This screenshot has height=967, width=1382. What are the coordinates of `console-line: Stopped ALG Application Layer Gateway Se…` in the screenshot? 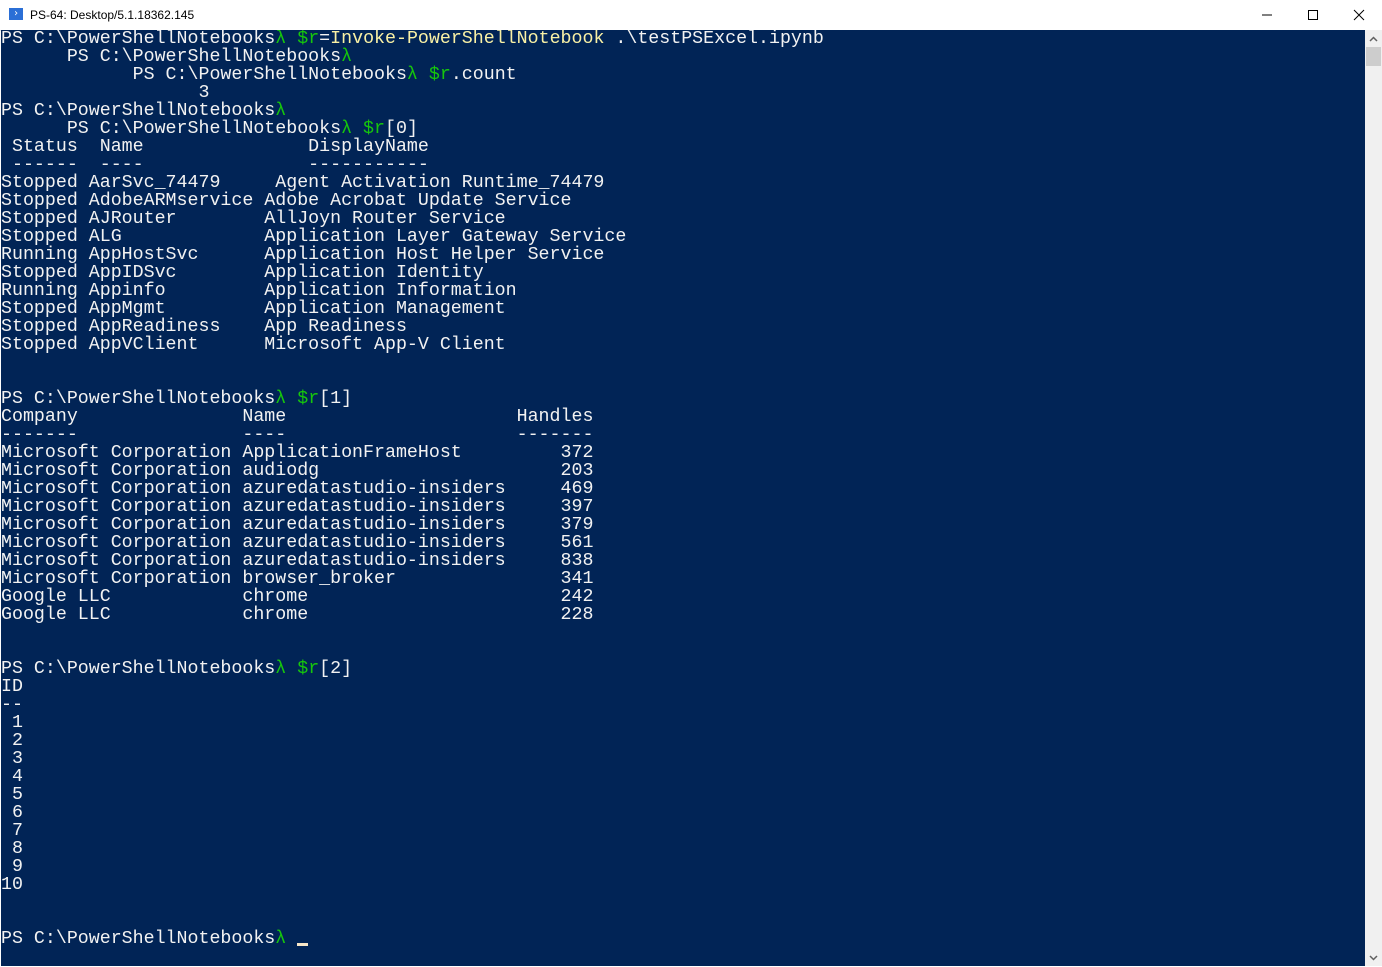 It's located at (683, 237).